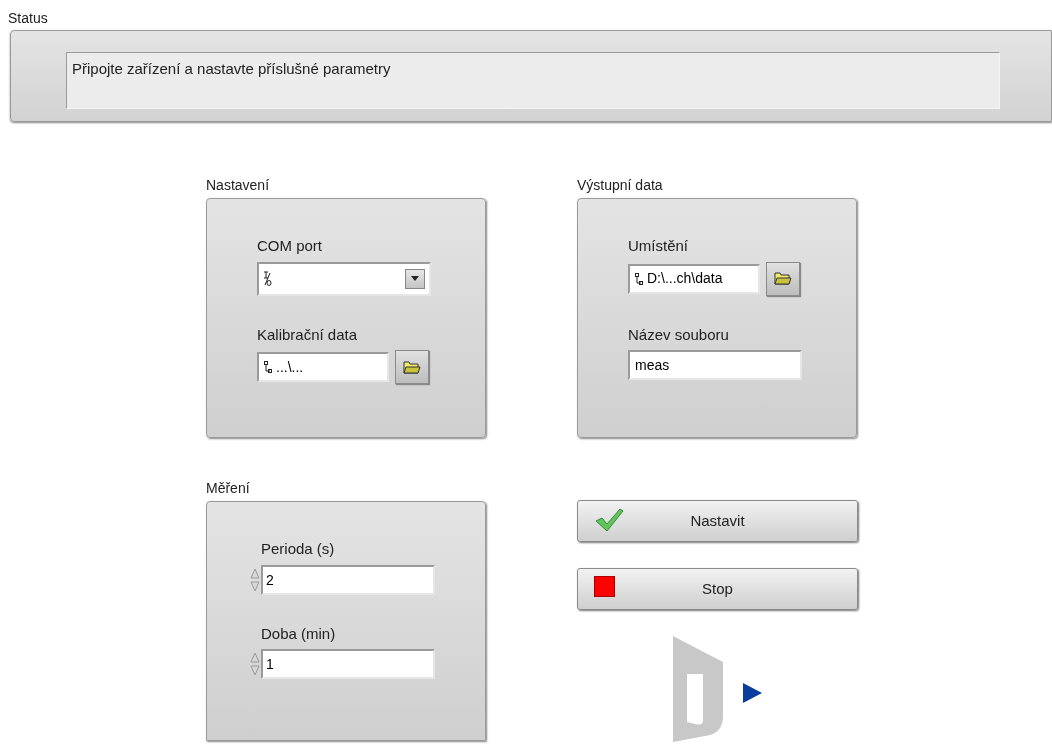 This screenshot has height=747, width=1052. What do you see at coordinates (267, 278) in the screenshot?
I see `visa-resource-icon` at bounding box center [267, 278].